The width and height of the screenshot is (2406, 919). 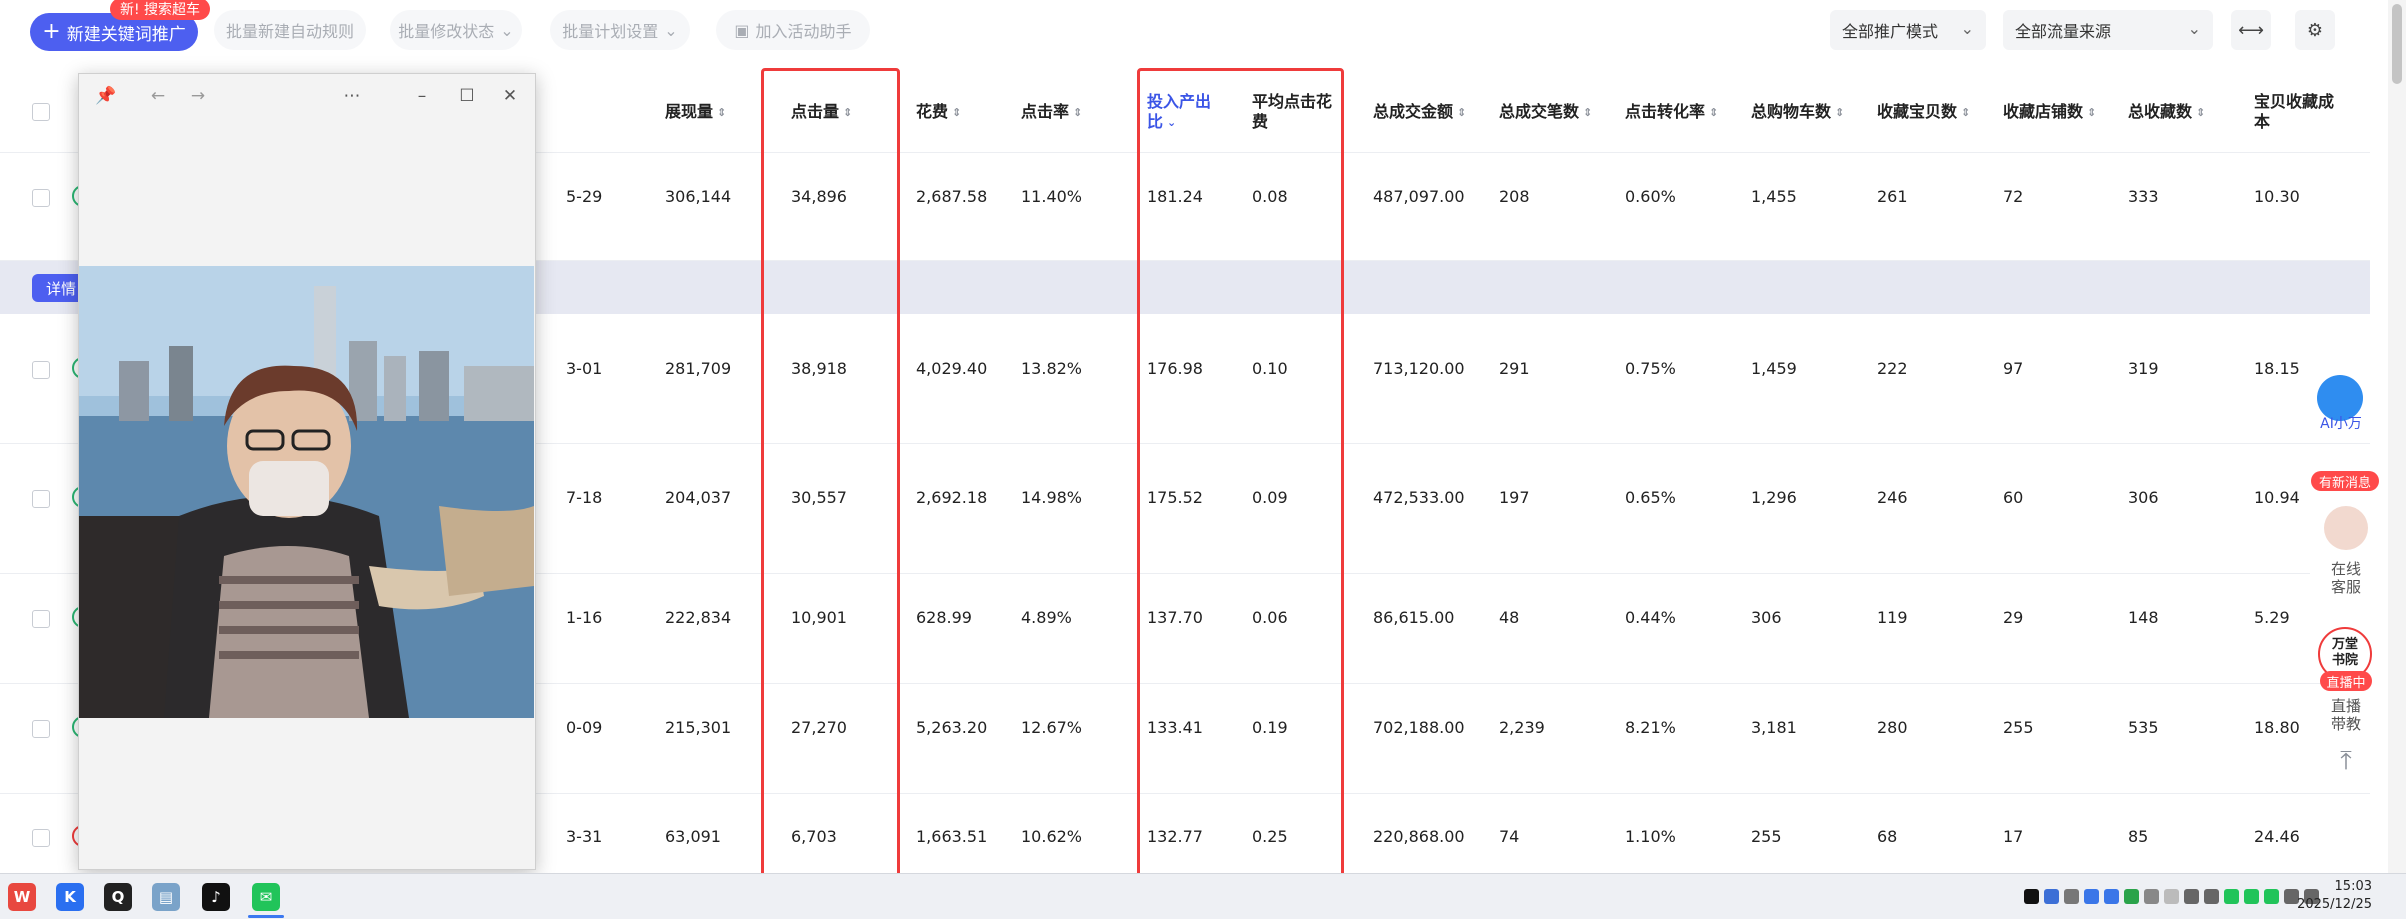 I want to click on table-cell: 1,296, so click(x=1774, y=497).